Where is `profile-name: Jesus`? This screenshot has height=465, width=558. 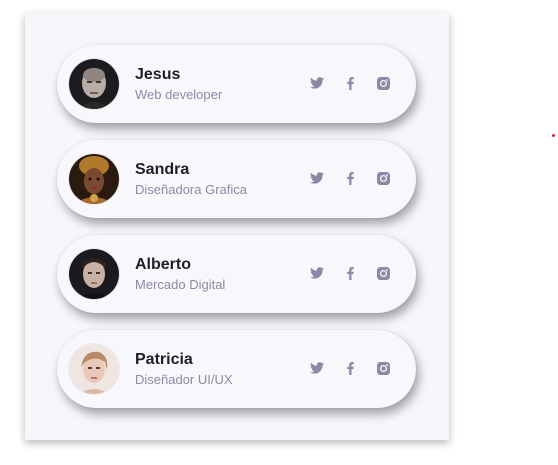 profile-name: Jesus is located at coordinates (158, 74).